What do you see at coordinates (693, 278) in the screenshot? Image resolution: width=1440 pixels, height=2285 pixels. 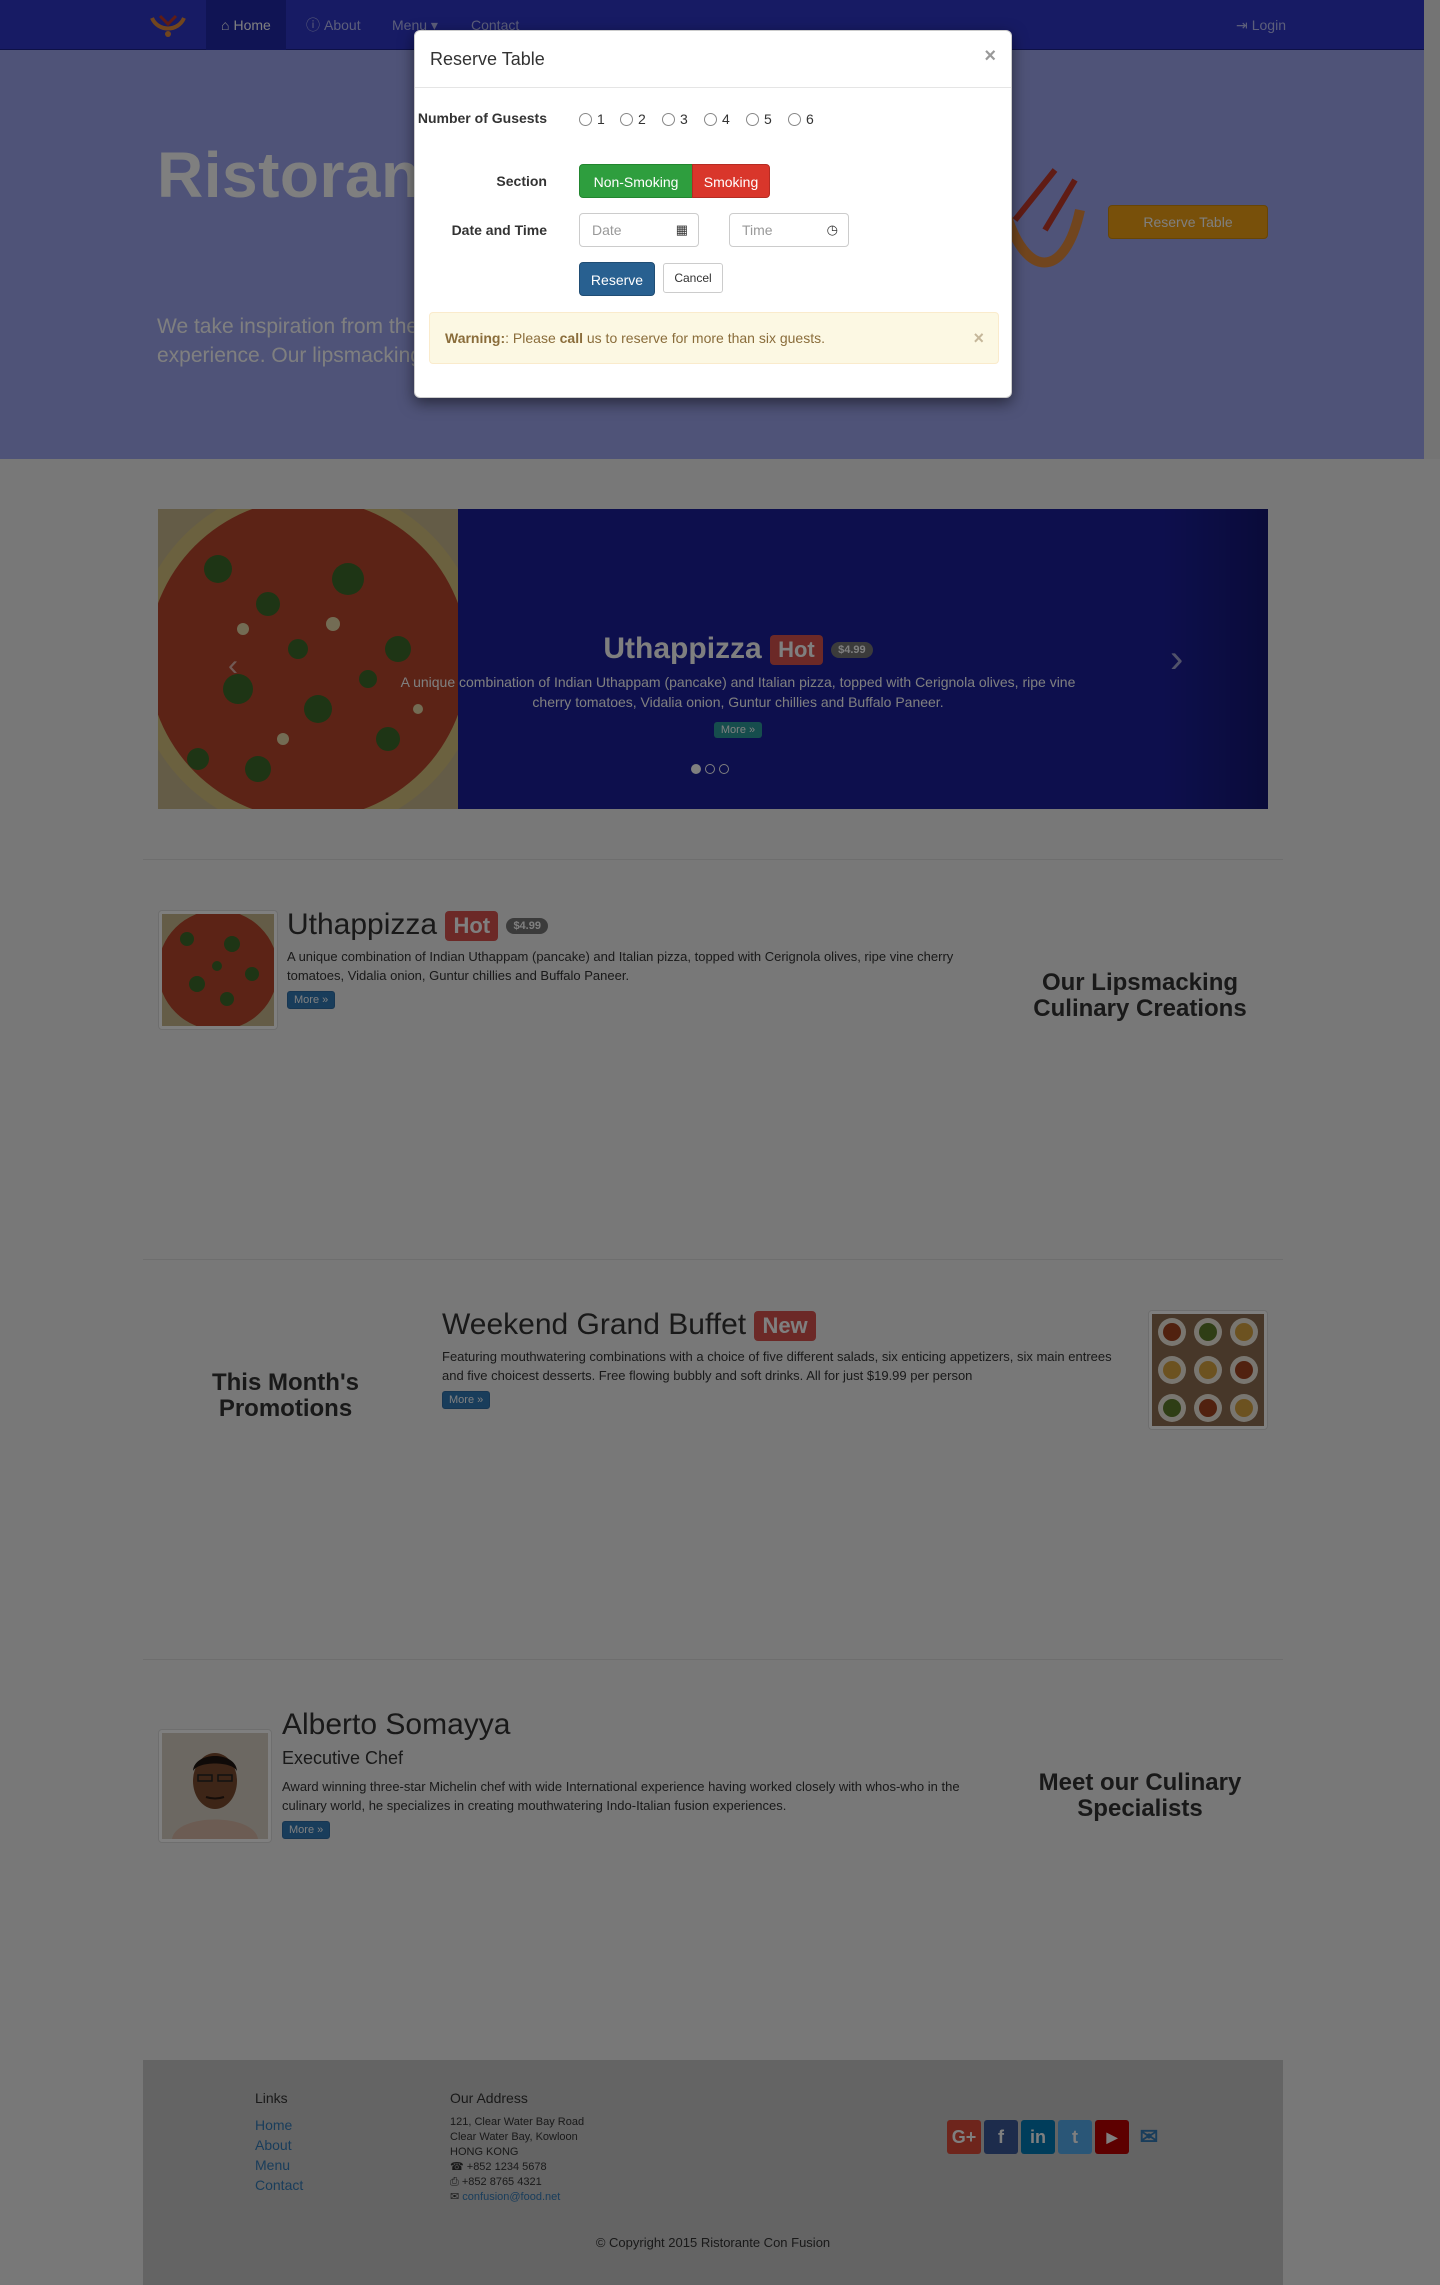 I see `cancel-button: Cancel` at bounding box center [693, 278].